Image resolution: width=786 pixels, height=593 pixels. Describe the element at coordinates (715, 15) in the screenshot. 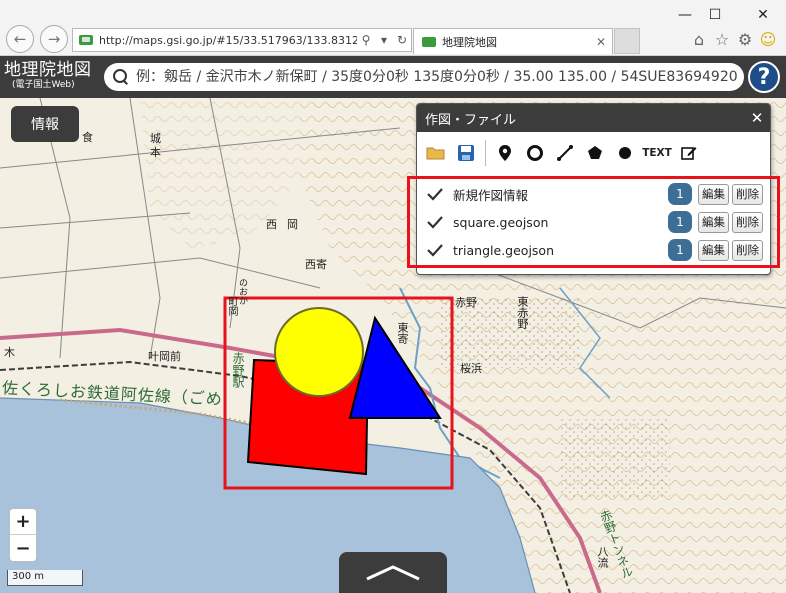

I see `maximize-button: ☐` at that location.